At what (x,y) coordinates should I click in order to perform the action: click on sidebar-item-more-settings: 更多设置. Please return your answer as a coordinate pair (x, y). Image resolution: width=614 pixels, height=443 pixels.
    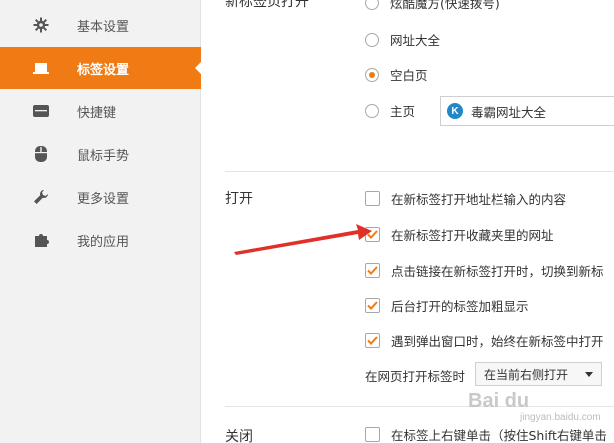
    Looking at the image, I should click on (100, 197).